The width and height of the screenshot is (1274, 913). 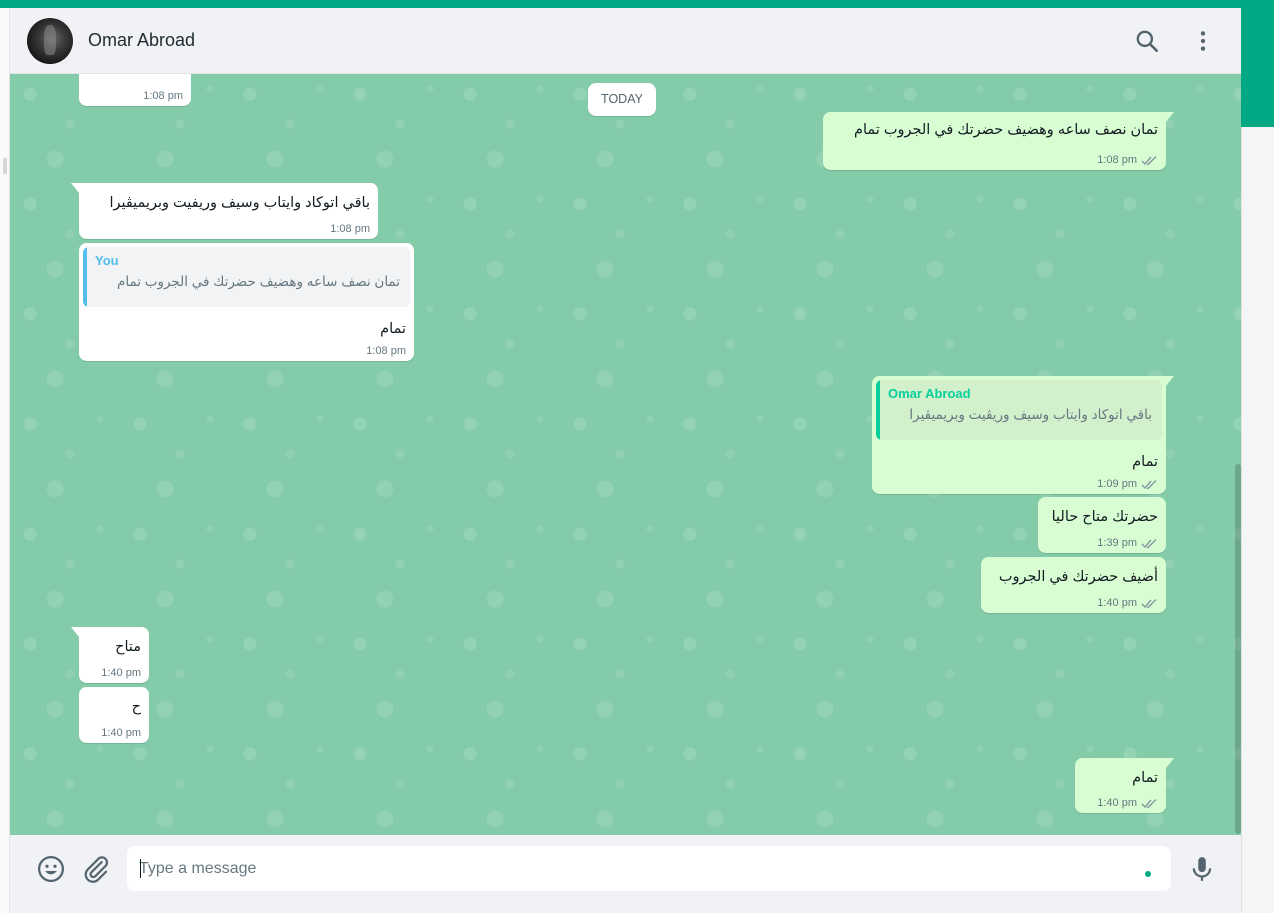 What do you see at coordinates (107, 260) in the screenshot?
I see `quote-author: You` at bounding box center [107, 260].